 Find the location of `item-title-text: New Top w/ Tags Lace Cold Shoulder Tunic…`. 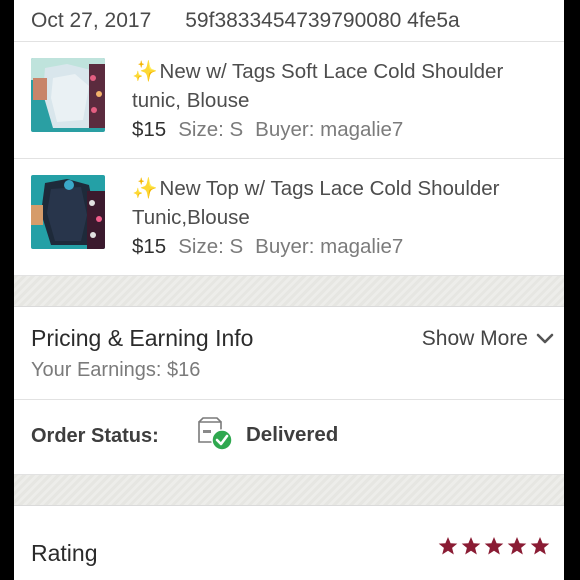

item-title-text: New Top w/ Tags Lace Cold Shoulder Tunic… is located at coordinates (316, 203).